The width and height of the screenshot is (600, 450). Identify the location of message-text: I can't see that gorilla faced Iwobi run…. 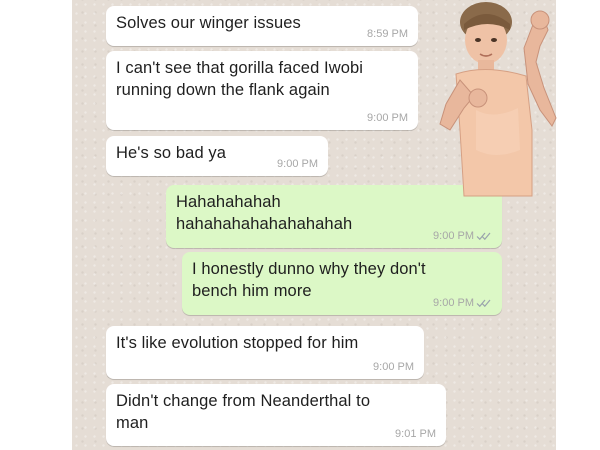
(240, 79).